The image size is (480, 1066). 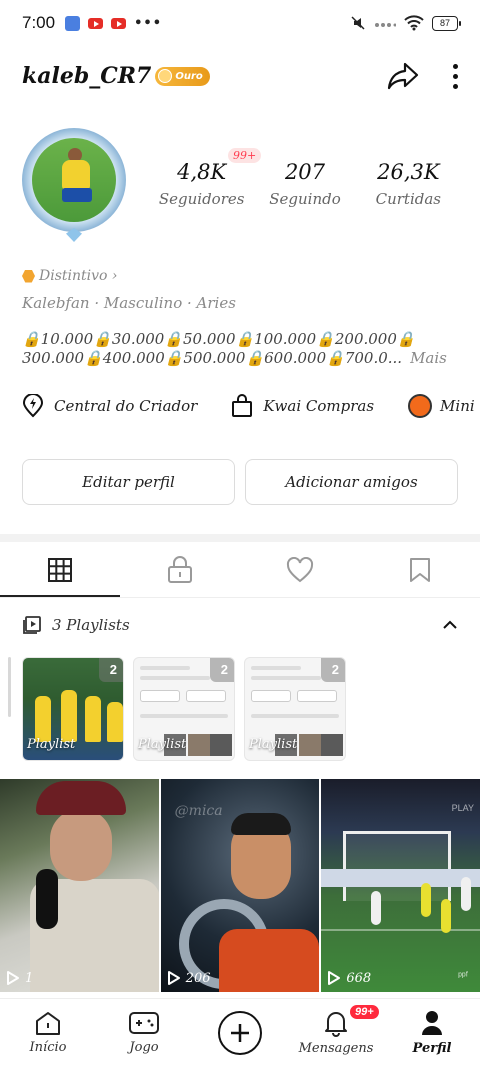 What do you see at coordinates (455, 76) in the screenshot?
I see `more-options-icon` at bounding box center [455, 76].